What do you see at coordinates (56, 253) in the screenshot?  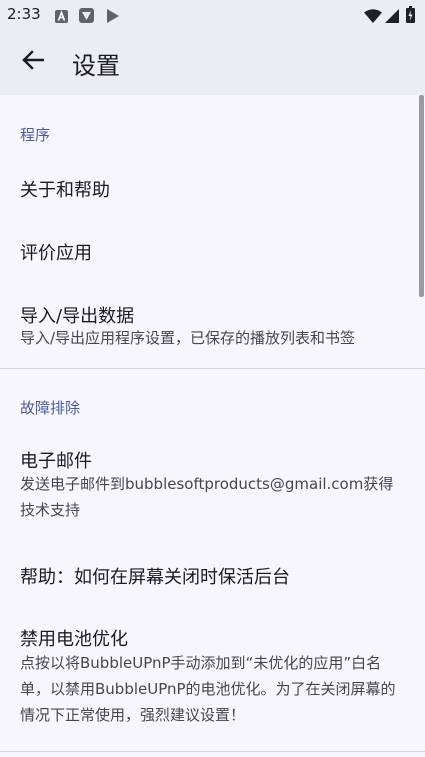 I see `pref-title: 评价应用` at bounding box center [56, 253].